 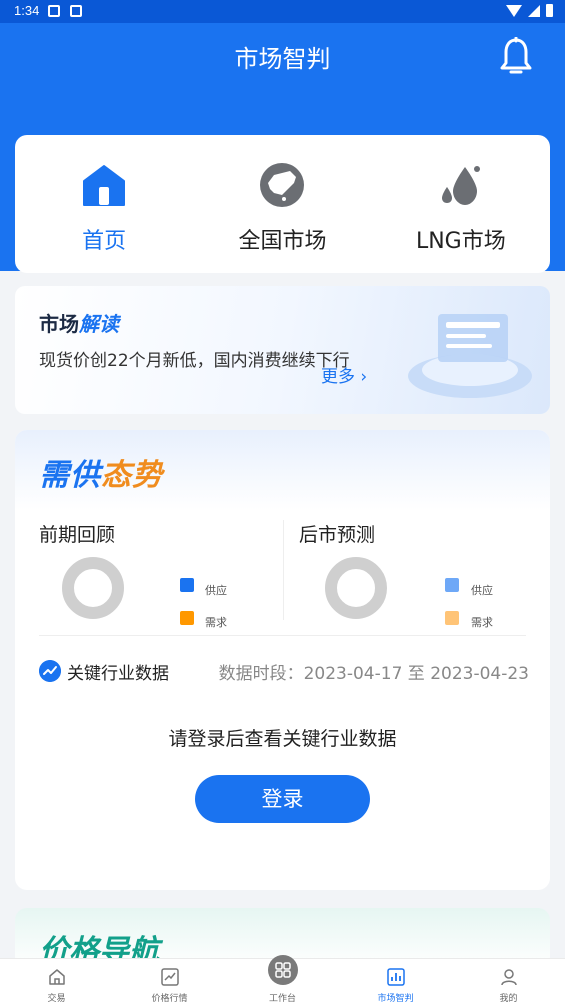 I want to click on data-period: 数据时段：2023-04-17 至 2023-04-23, so click(x=373, y=674).